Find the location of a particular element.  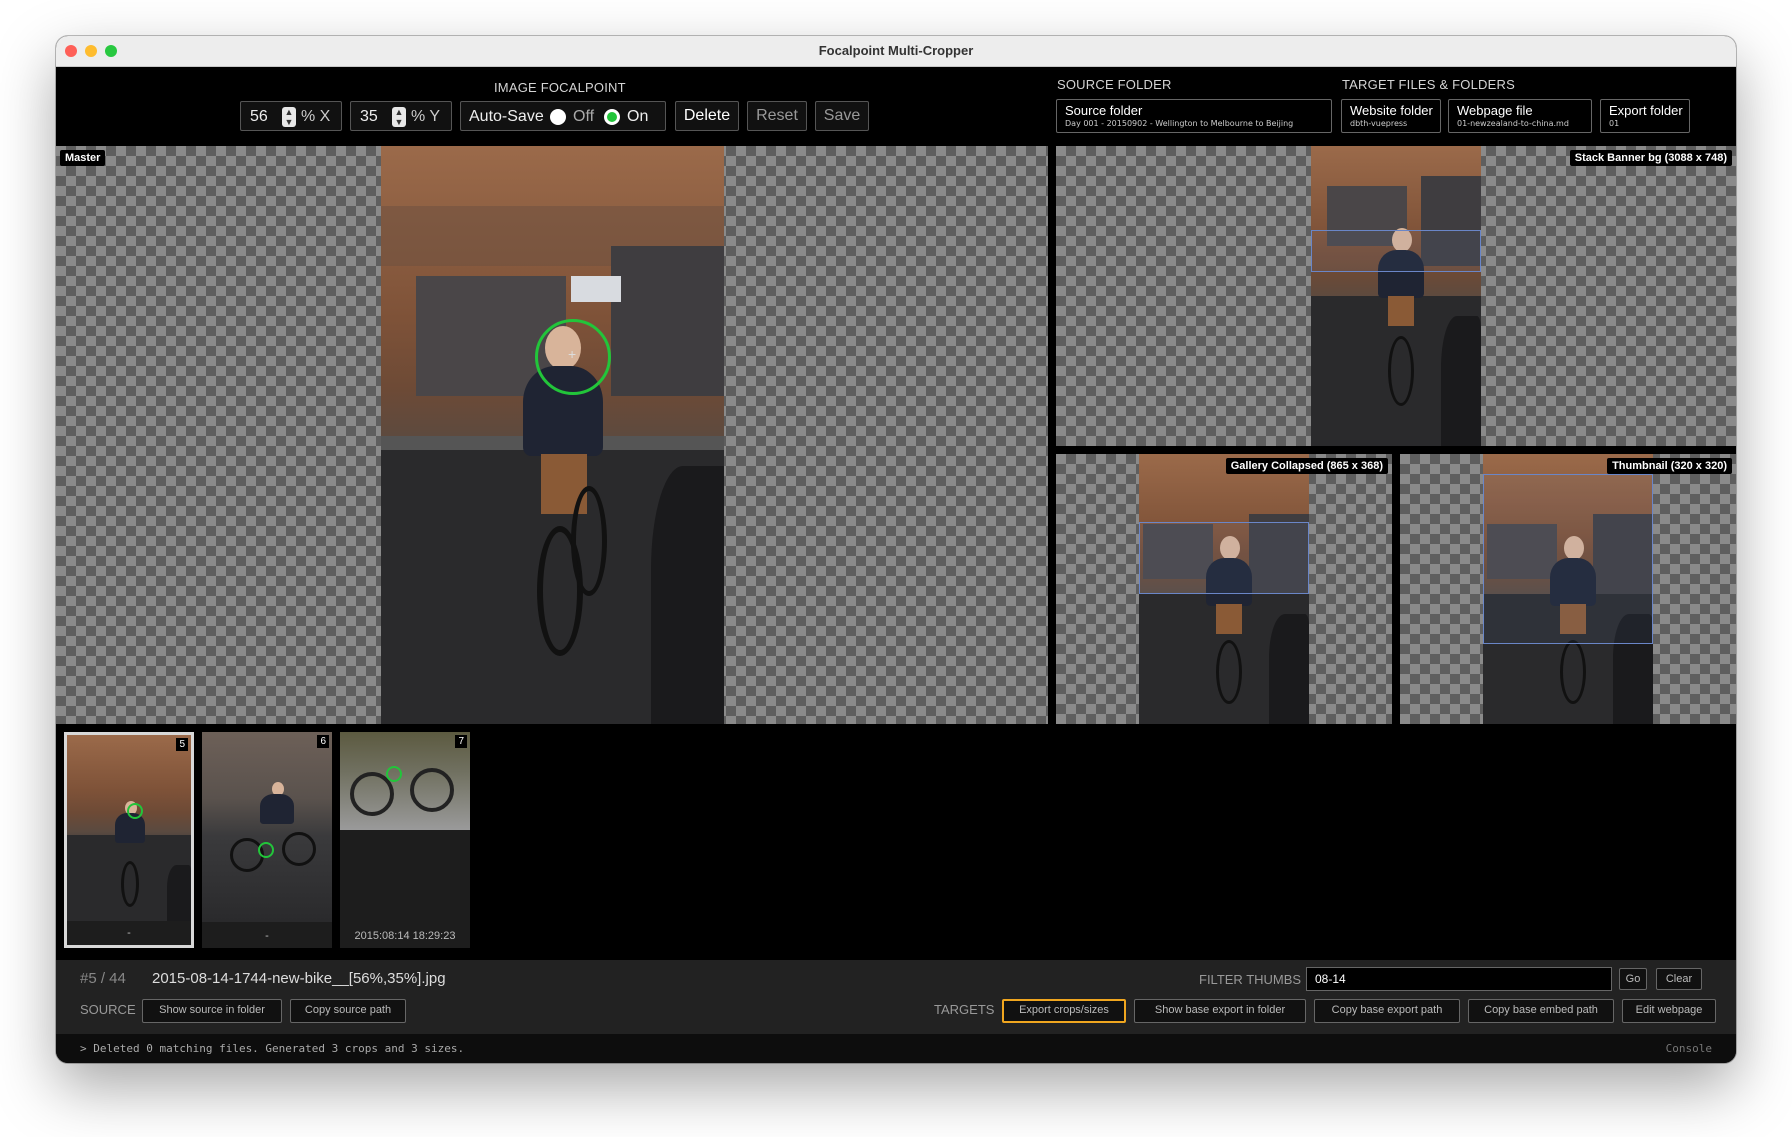

focalpoint-heading: IMAGE FOCALPOINT is located at coordinates (560, 87).